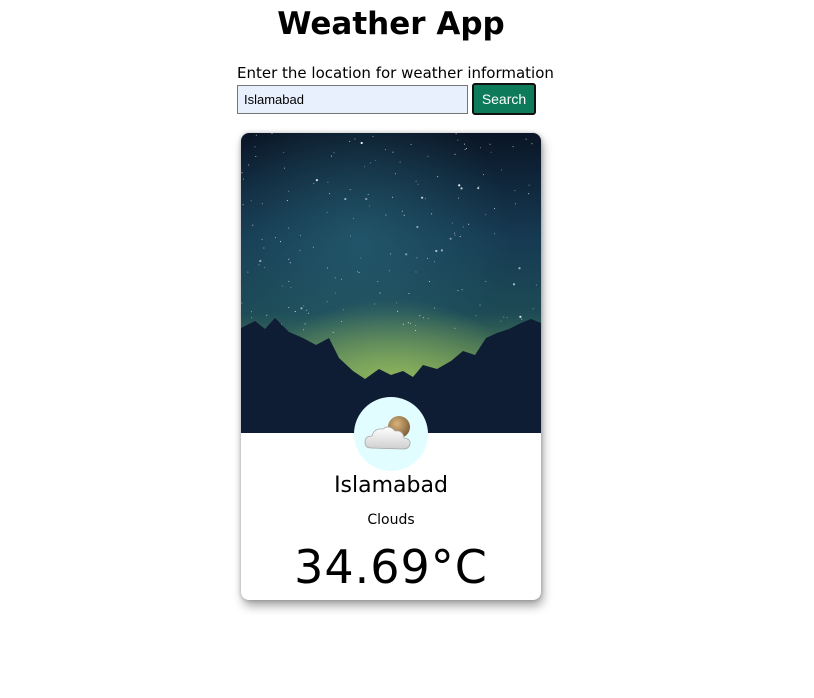 The width and height of the screenshot is (814, 698). What do you see at coordinates (391, 567) in the screenshot?
I see `temperature: 34.69°C` at bounding box center [391, 567].